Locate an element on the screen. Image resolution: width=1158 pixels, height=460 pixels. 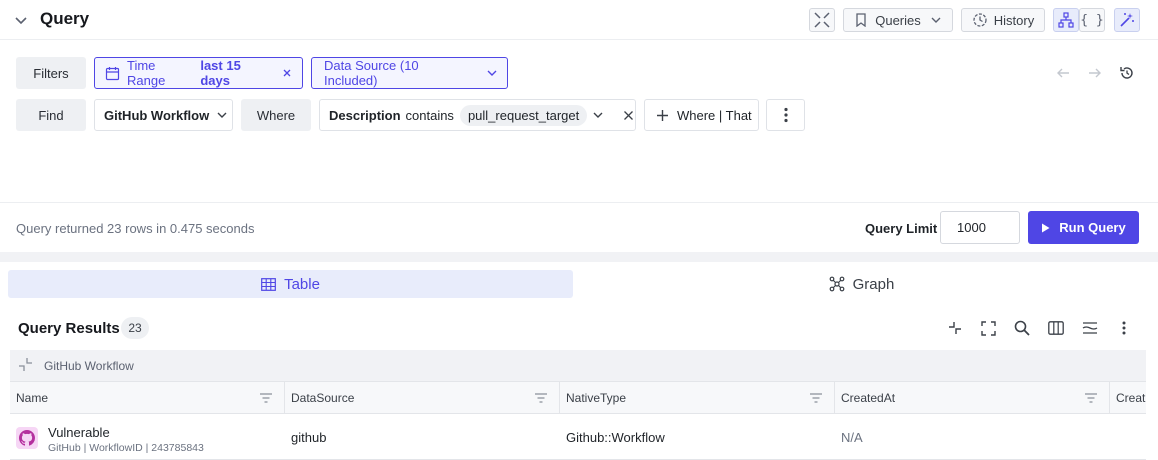
table-icon is located at coordinates (268, 284).